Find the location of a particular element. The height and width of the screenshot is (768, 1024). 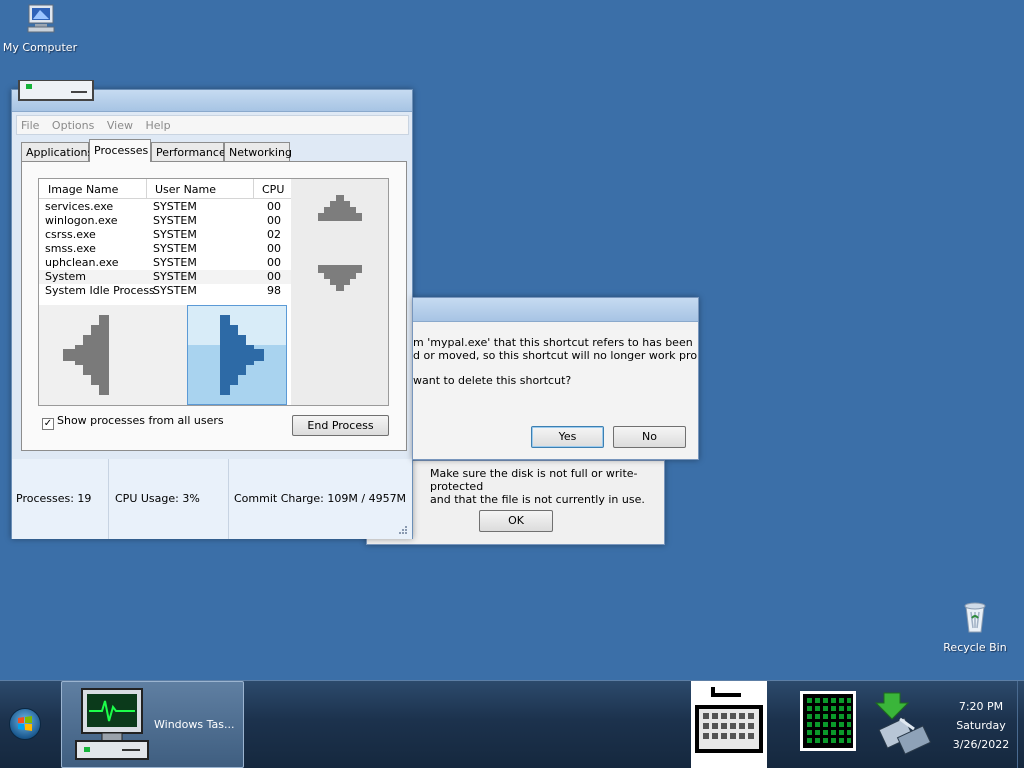

process-name: smss.exe is located at coordinates (70, 248).